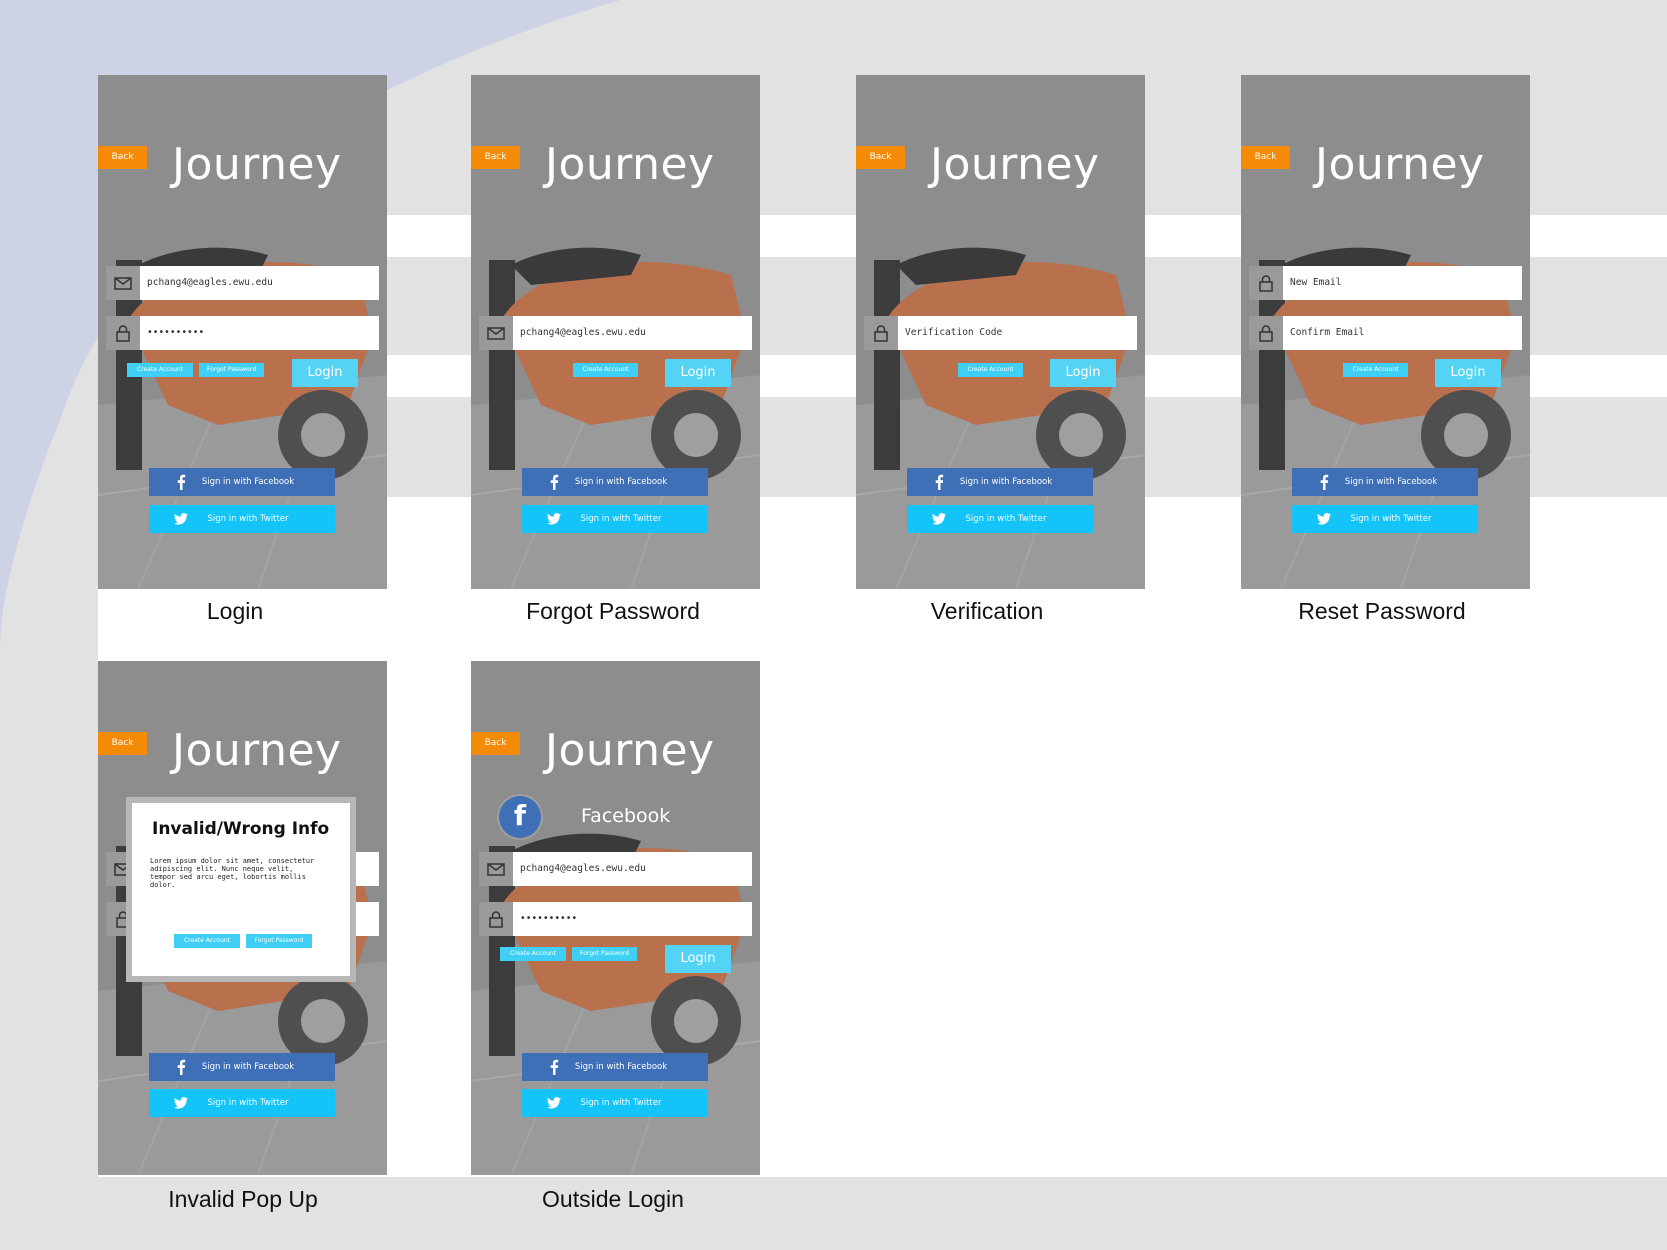  I want to click on facebook-logo-icon: f, so click(520, 817).